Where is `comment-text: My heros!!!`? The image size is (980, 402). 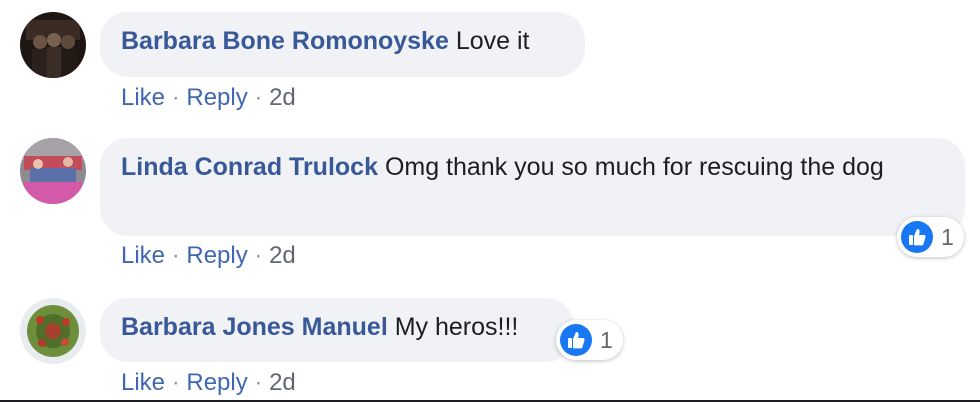 comment-text: My heros!!! is located at coordinates (456, 327).